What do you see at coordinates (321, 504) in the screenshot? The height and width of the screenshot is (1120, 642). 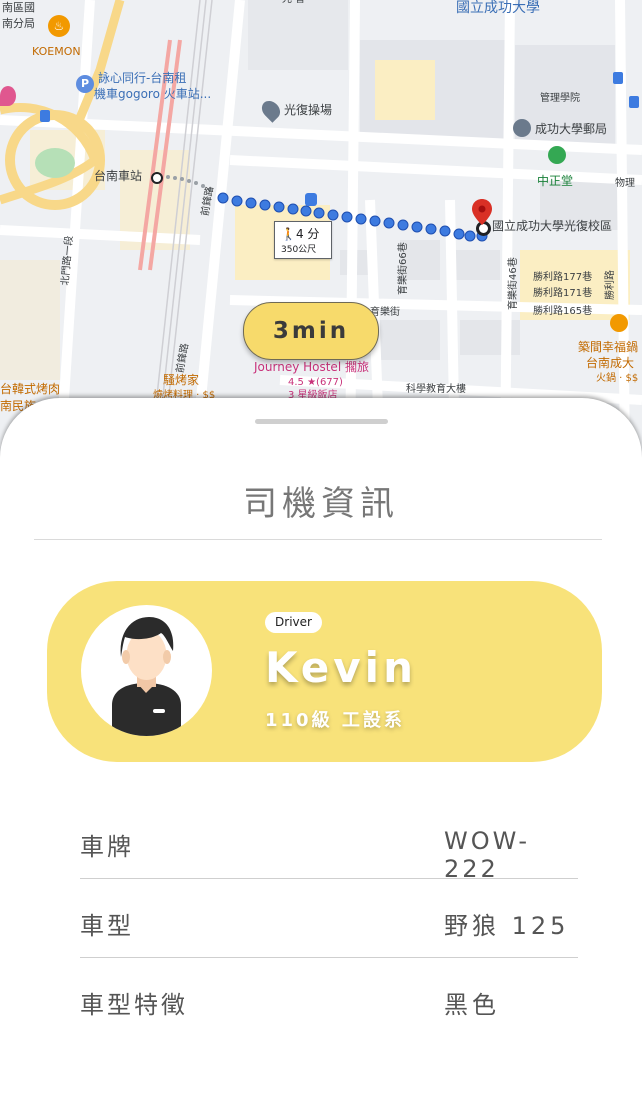 I see `sheet-title: 司機資訊` at bounding box center [321, 504].